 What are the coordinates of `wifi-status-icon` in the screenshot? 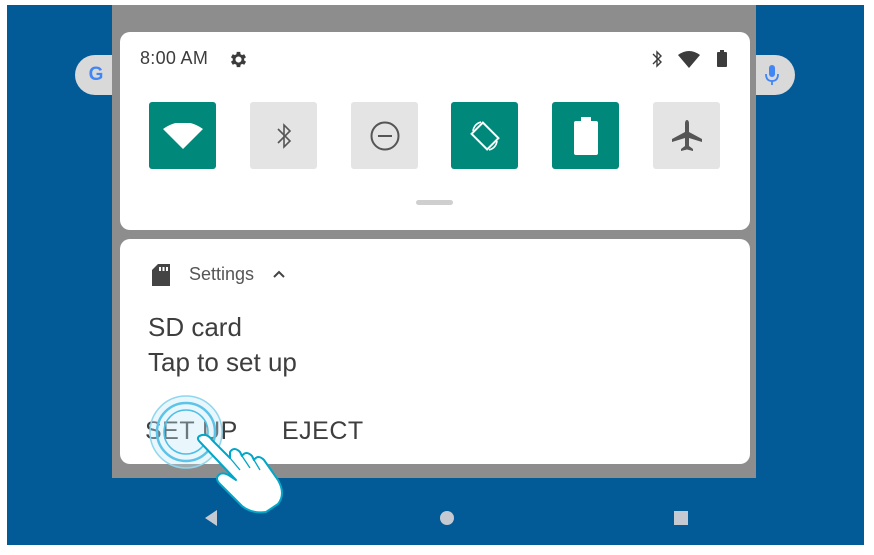 It's located at (689, 59).